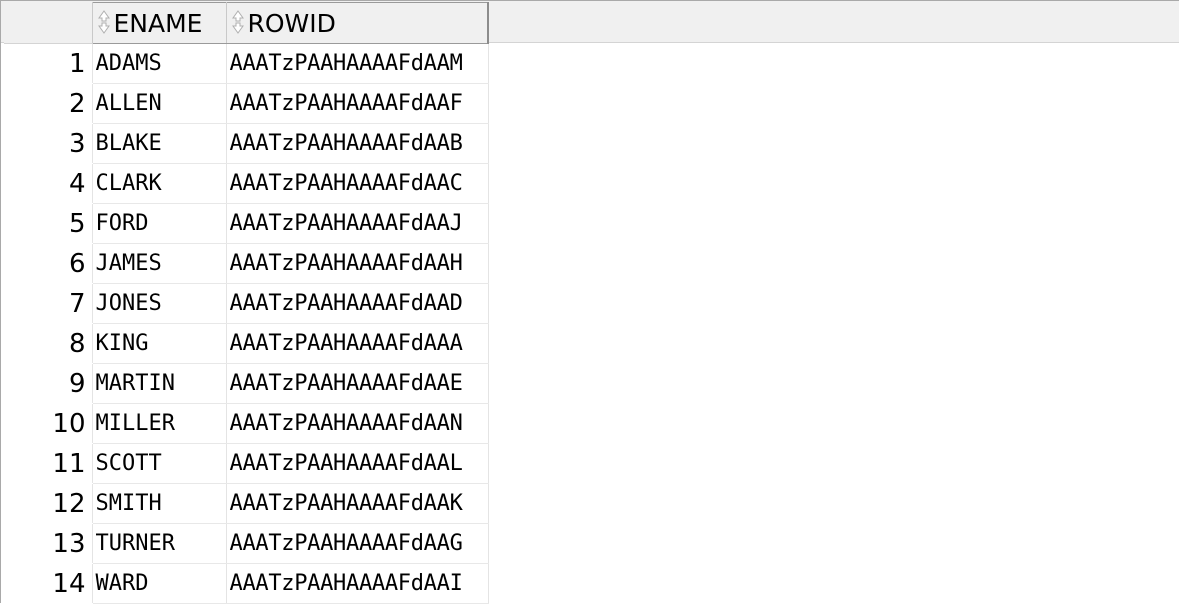 The image size is (1180, 604). I want to click on row-number: 12, so click(48, 503).